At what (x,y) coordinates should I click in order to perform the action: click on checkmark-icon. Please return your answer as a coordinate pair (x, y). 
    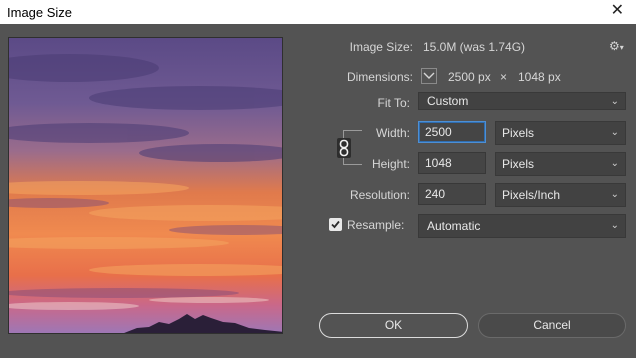
    Looking at the image, I should click on (335, 224).